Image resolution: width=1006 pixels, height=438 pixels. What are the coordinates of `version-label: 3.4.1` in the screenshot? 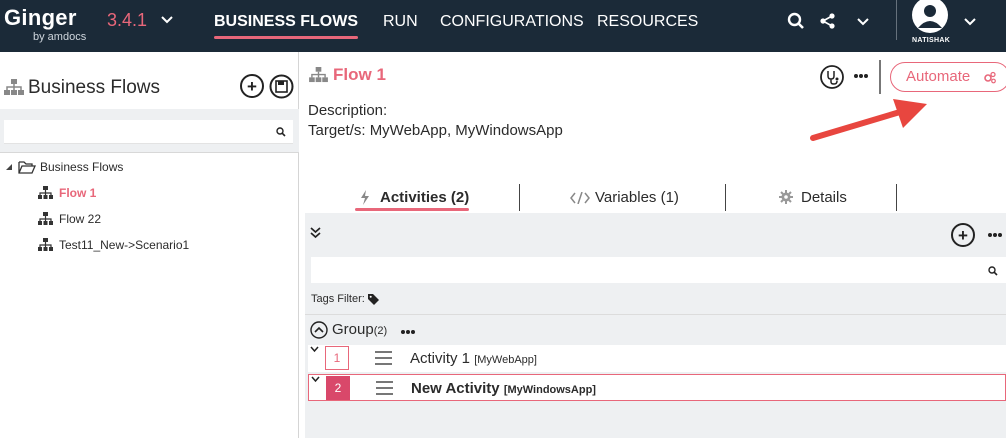 It's located at (127, 20).